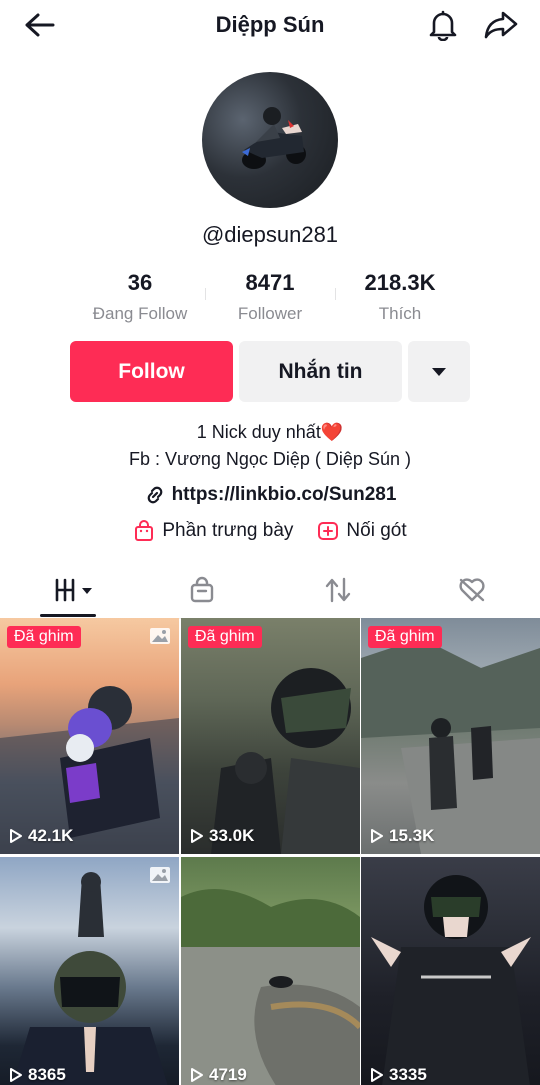 This screenshot has width=540, height=1085. Describe the element at coordinates (284, 494) in the screenshot. I see `bio-link-text: https://linkbio.co/Sun281` at that location.